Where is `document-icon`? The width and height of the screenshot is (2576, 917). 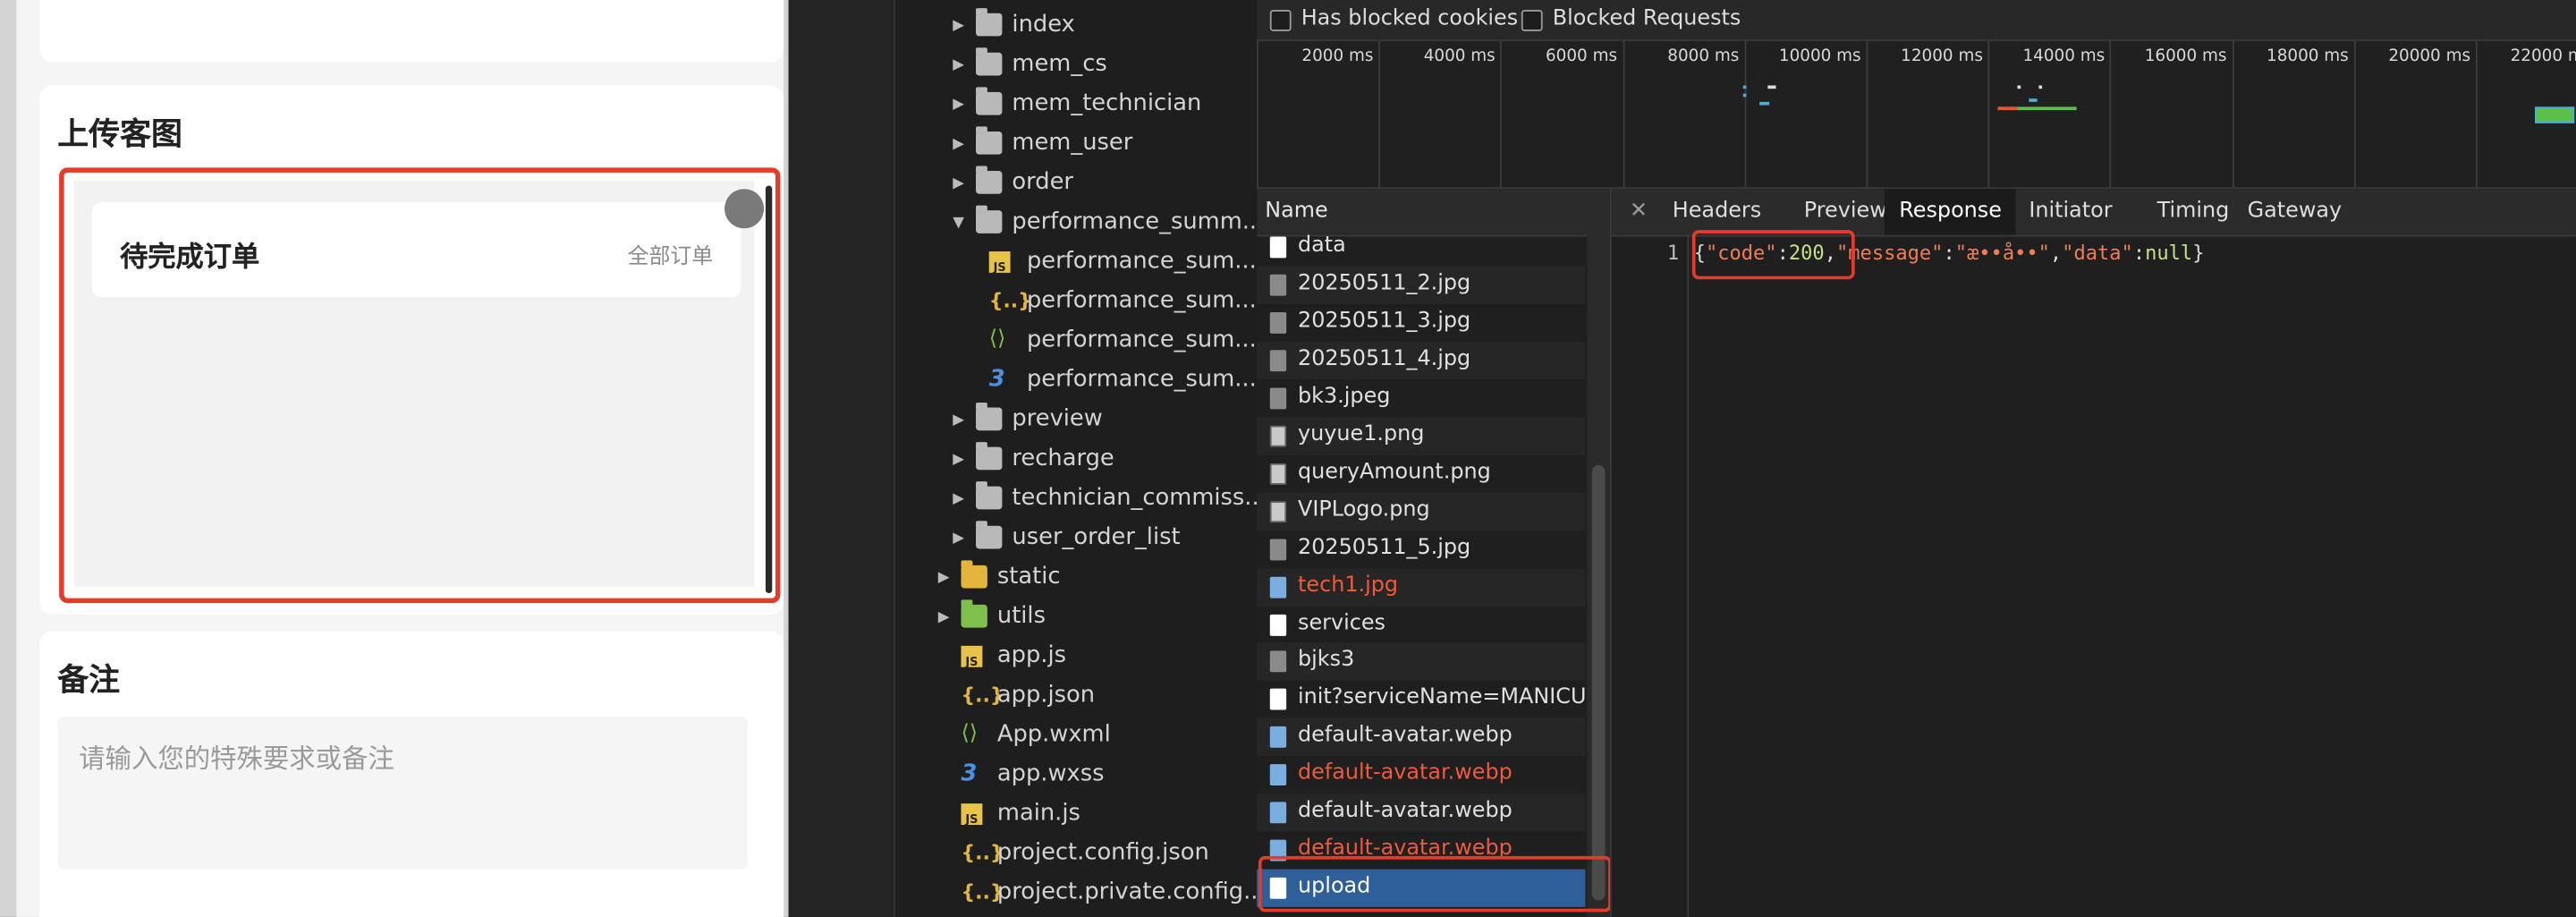 document-icon is located at coordinates (1278, 248).